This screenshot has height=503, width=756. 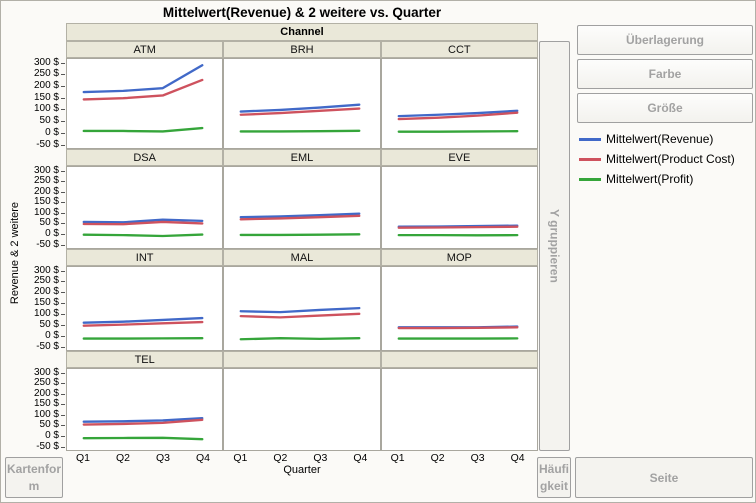 I want to click on panel-plot-mop, so click(x=459, y=308).